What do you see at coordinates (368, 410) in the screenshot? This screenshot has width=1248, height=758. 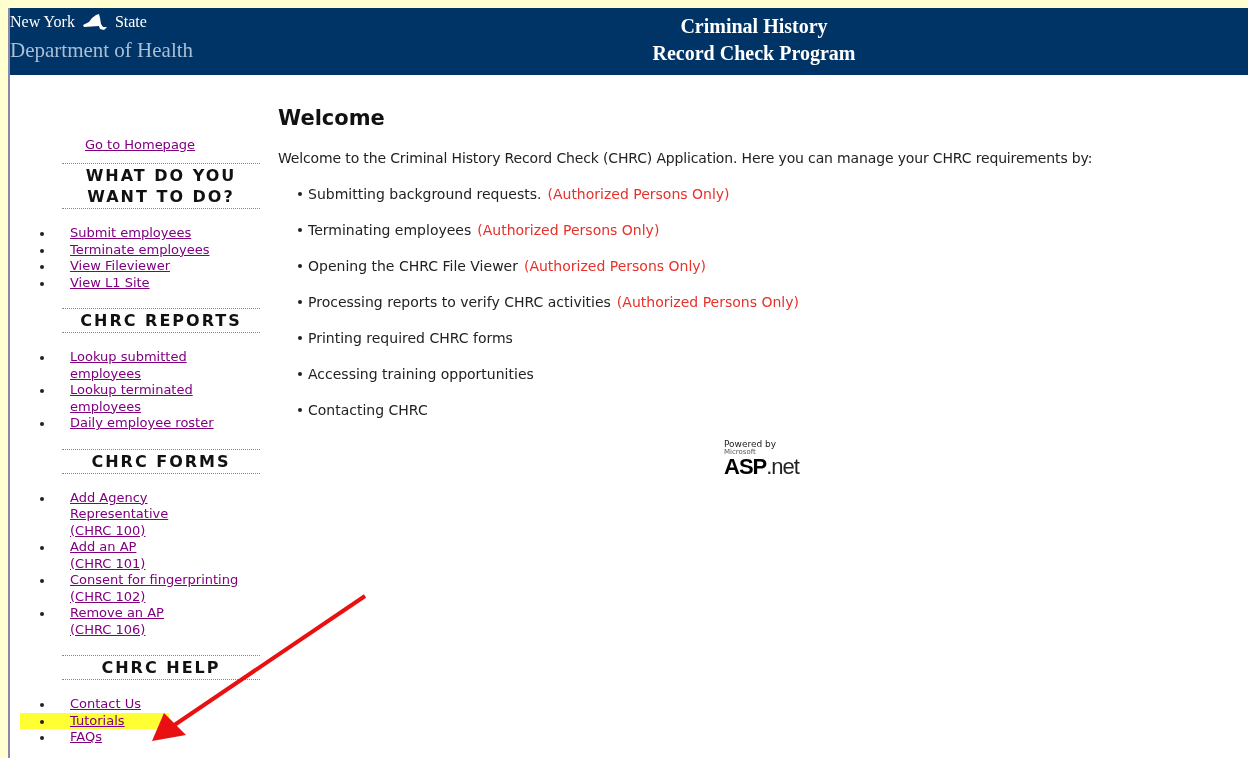 I see `feature-text: Contacting CHRC` at bounding box center [368, 410].